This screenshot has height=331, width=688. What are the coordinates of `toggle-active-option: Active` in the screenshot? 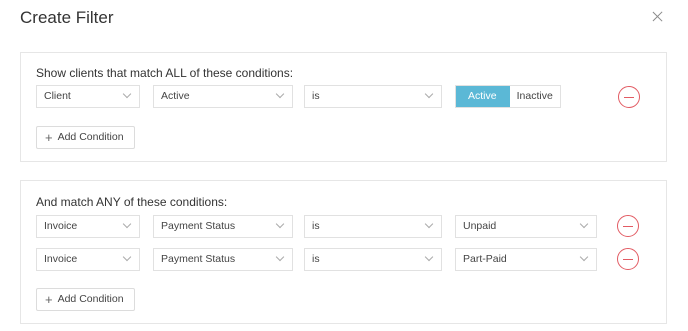 It's located at (483, 96).